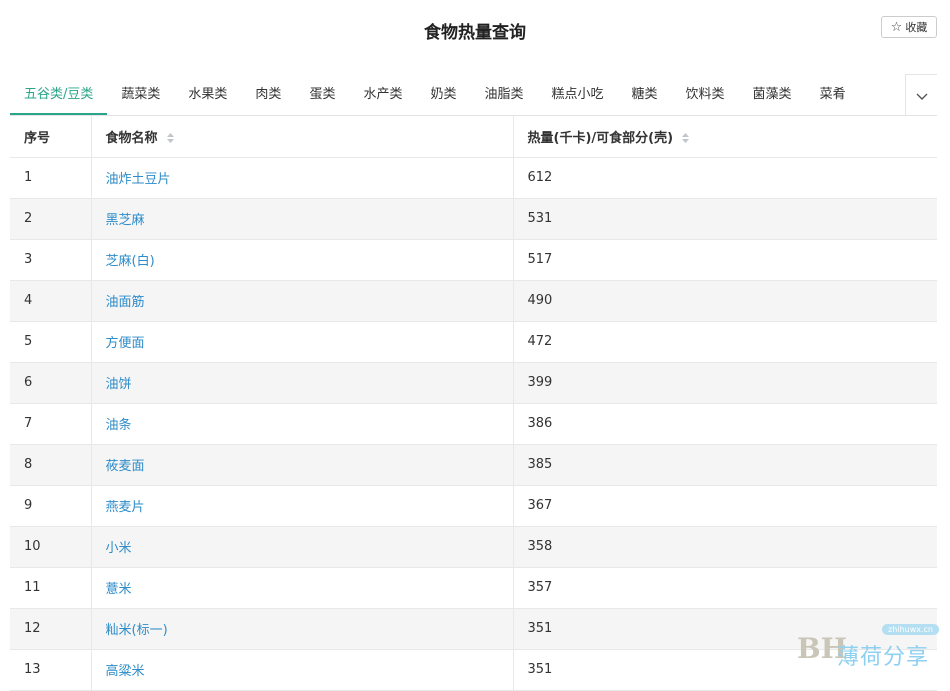  What do you see at coordinates (883, 657) in the screenshot?
I see `watermark-text: 薄荷分享` at bounding box center [883, 657].